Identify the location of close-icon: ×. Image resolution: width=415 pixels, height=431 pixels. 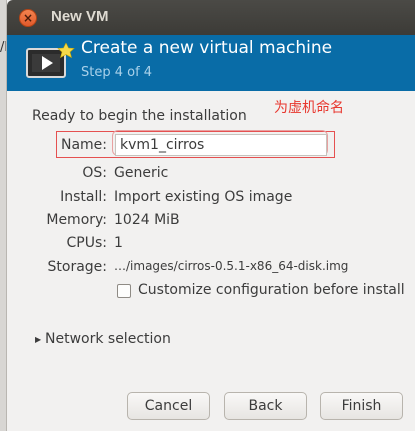
(28, 18).